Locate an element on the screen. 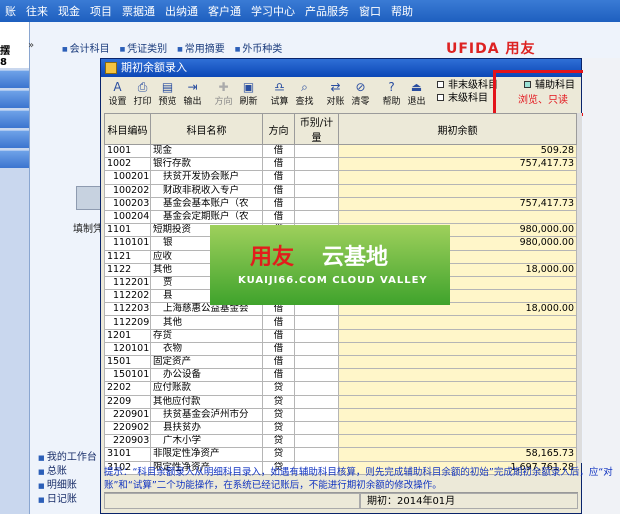  toolbar-button: ⇥ 输出 is located at coordinates (192, 94).